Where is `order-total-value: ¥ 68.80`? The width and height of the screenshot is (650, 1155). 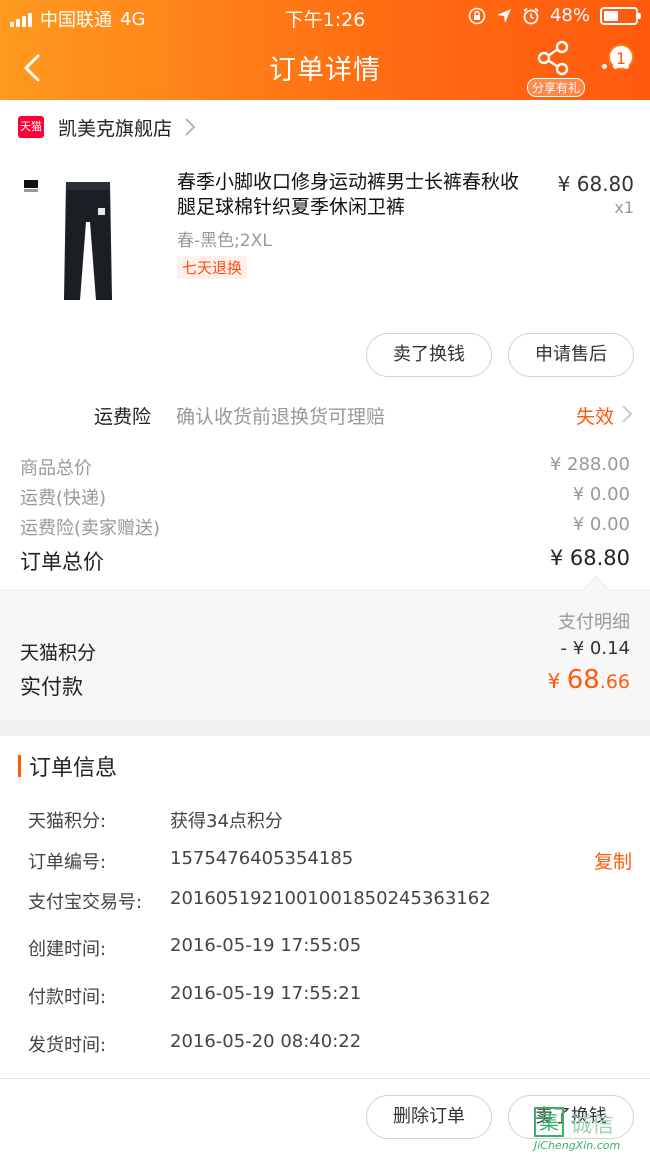
order-total-value: ¥ 68.80 is located at coordinates (589, 558).